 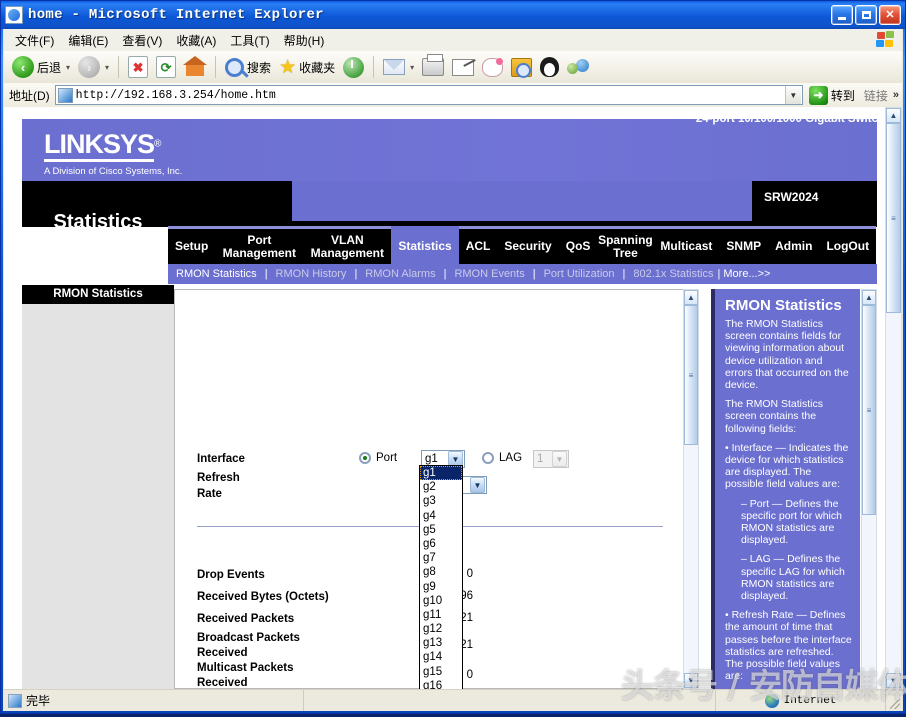 I want to click on nav-tab-admin: Admin, so click(x=794, y=245).